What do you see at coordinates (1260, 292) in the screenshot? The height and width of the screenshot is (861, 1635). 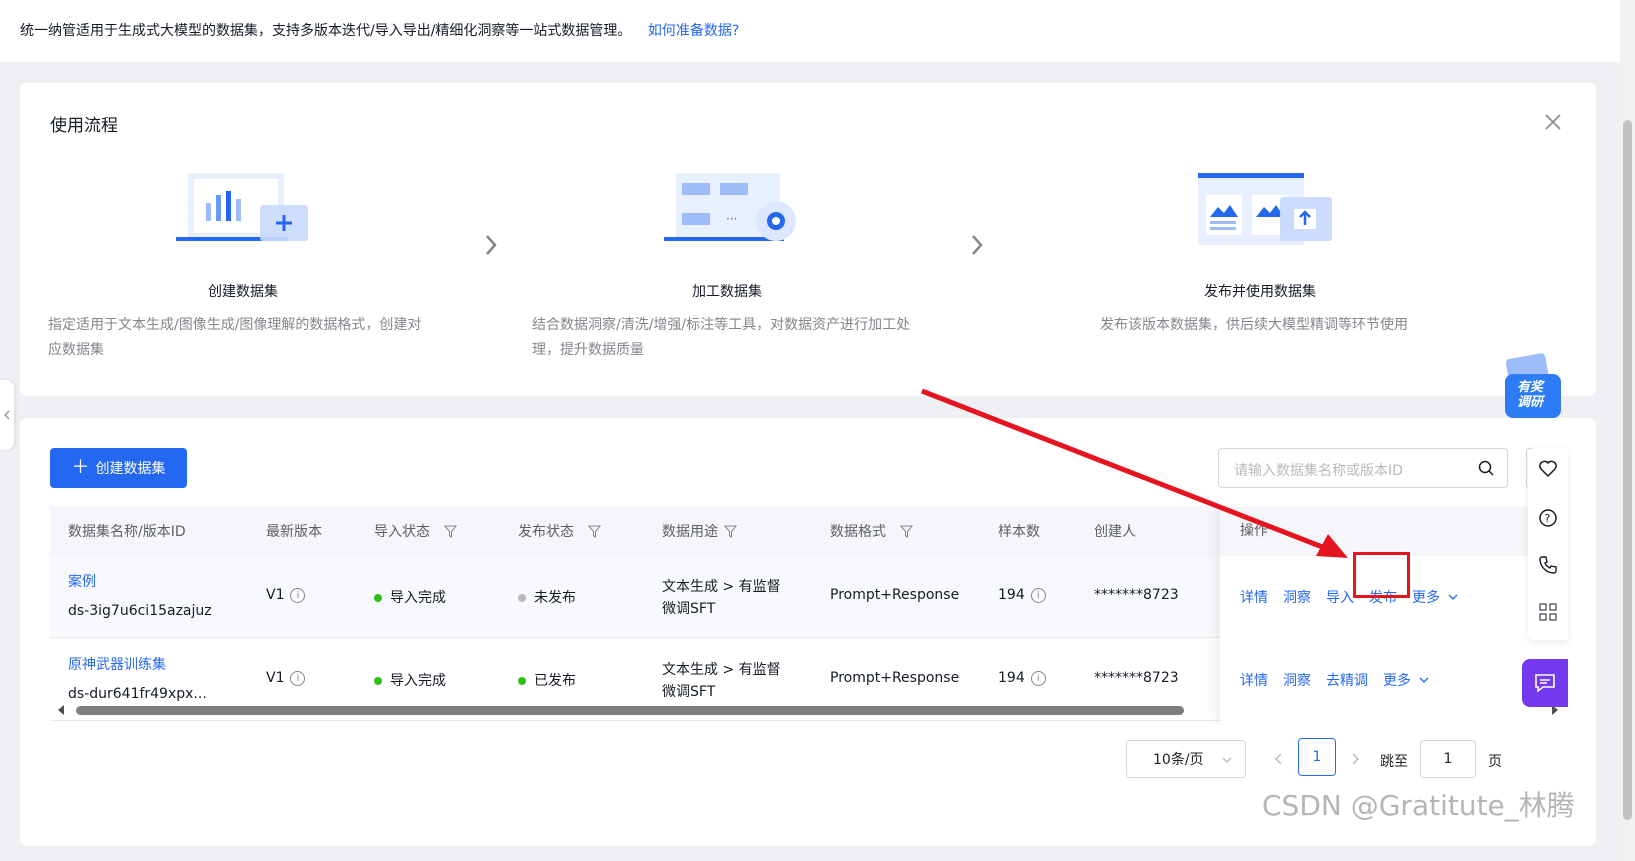 I see `flow-step-name: 发布并使用数据集` at bounding box center [1260, 292].